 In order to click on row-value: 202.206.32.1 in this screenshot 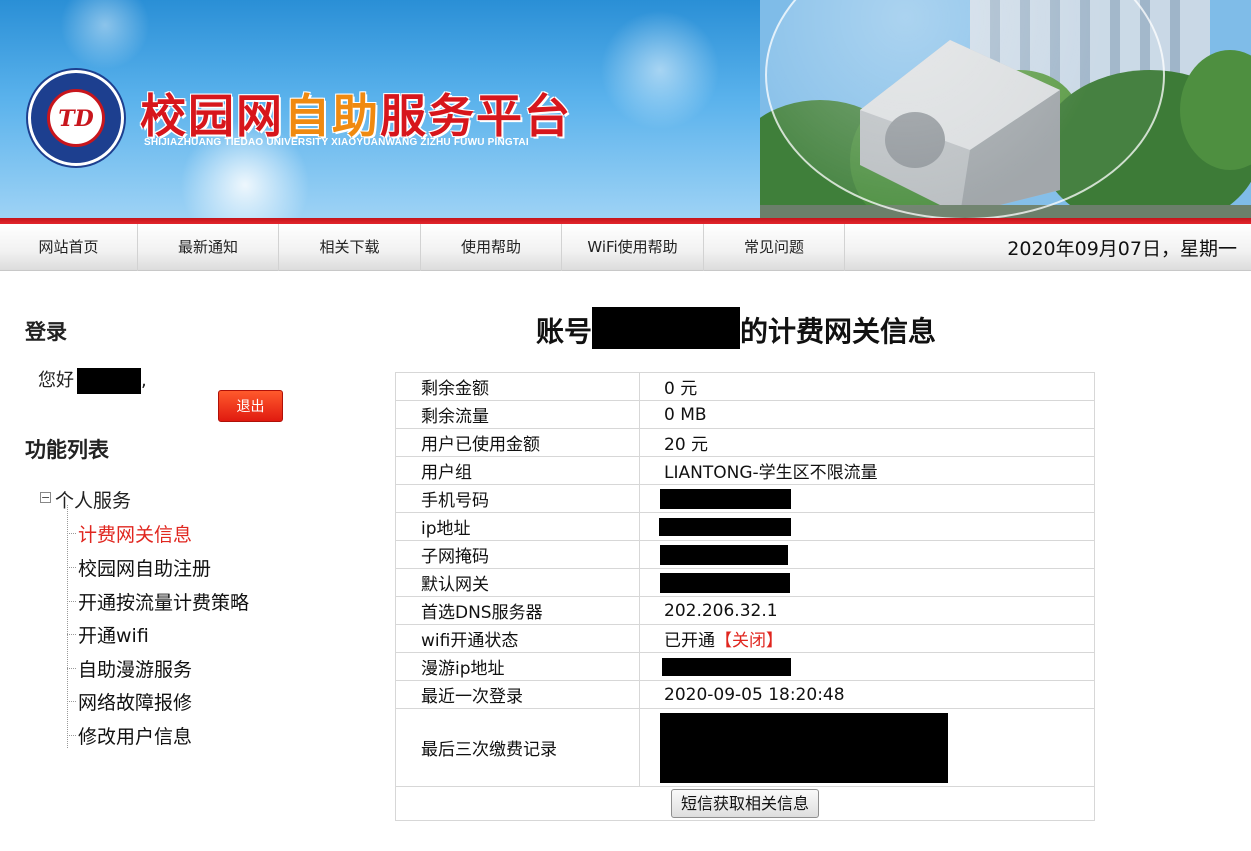, I will do `click(867, 610)`.